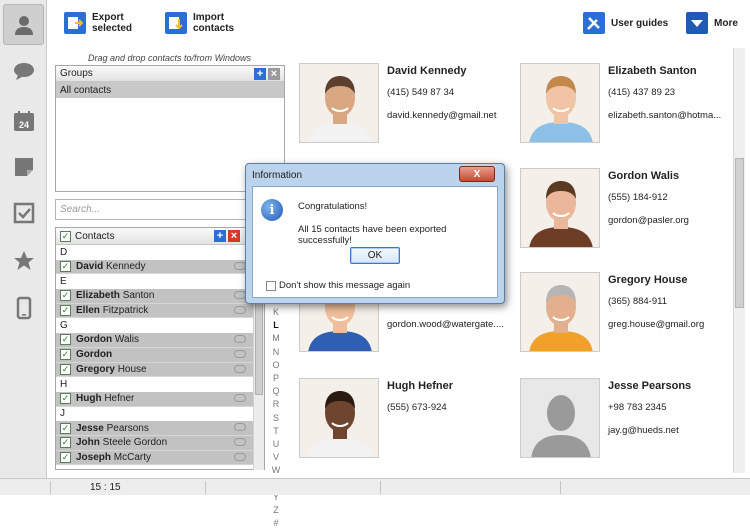  I want to click on contact-email: greg.house@gmail.org, so click(656, 324).